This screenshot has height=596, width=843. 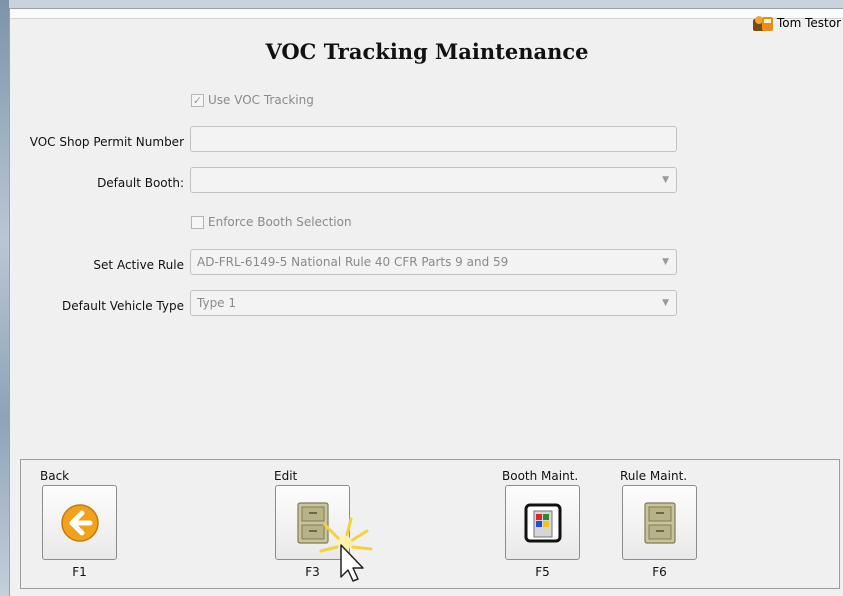 I want to click on default-booth-label: Default Booth:, so click(x=140, y=183).